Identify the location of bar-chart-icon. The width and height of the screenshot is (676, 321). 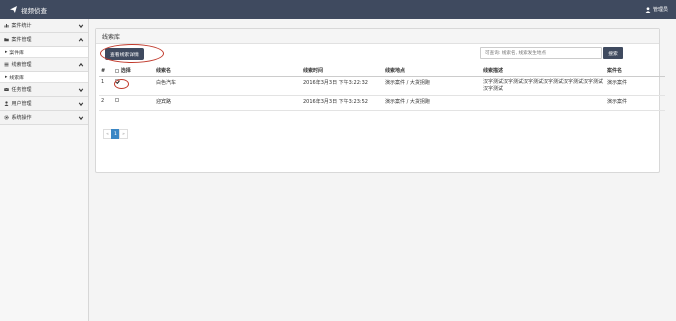
(6, 26).